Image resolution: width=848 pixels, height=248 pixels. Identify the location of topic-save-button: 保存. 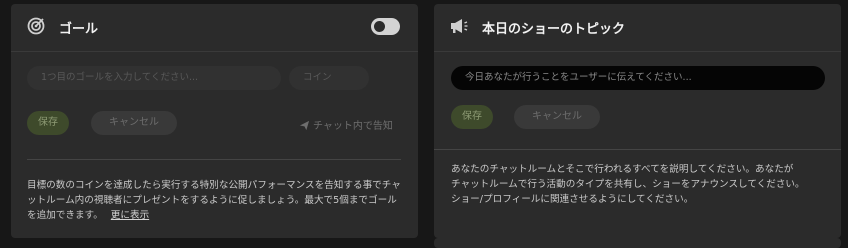
(472, 117).